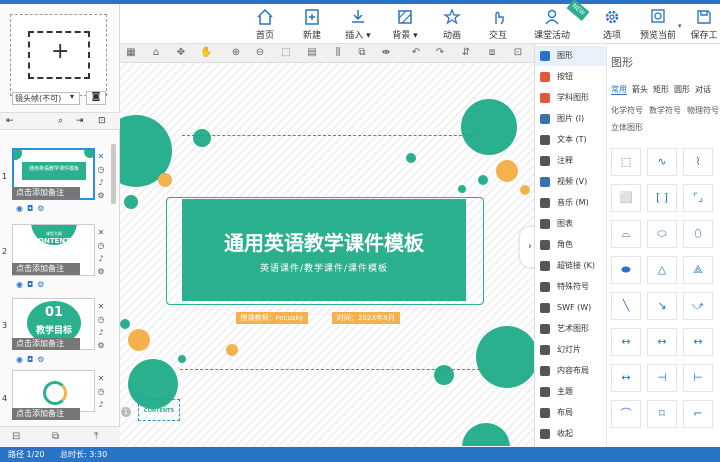 This screenshot has height=462, width=720. What do you see at coordinates (626, 270) in the screenshot?
I see `shape-item: ⬬` at bounding box center [626, 270].